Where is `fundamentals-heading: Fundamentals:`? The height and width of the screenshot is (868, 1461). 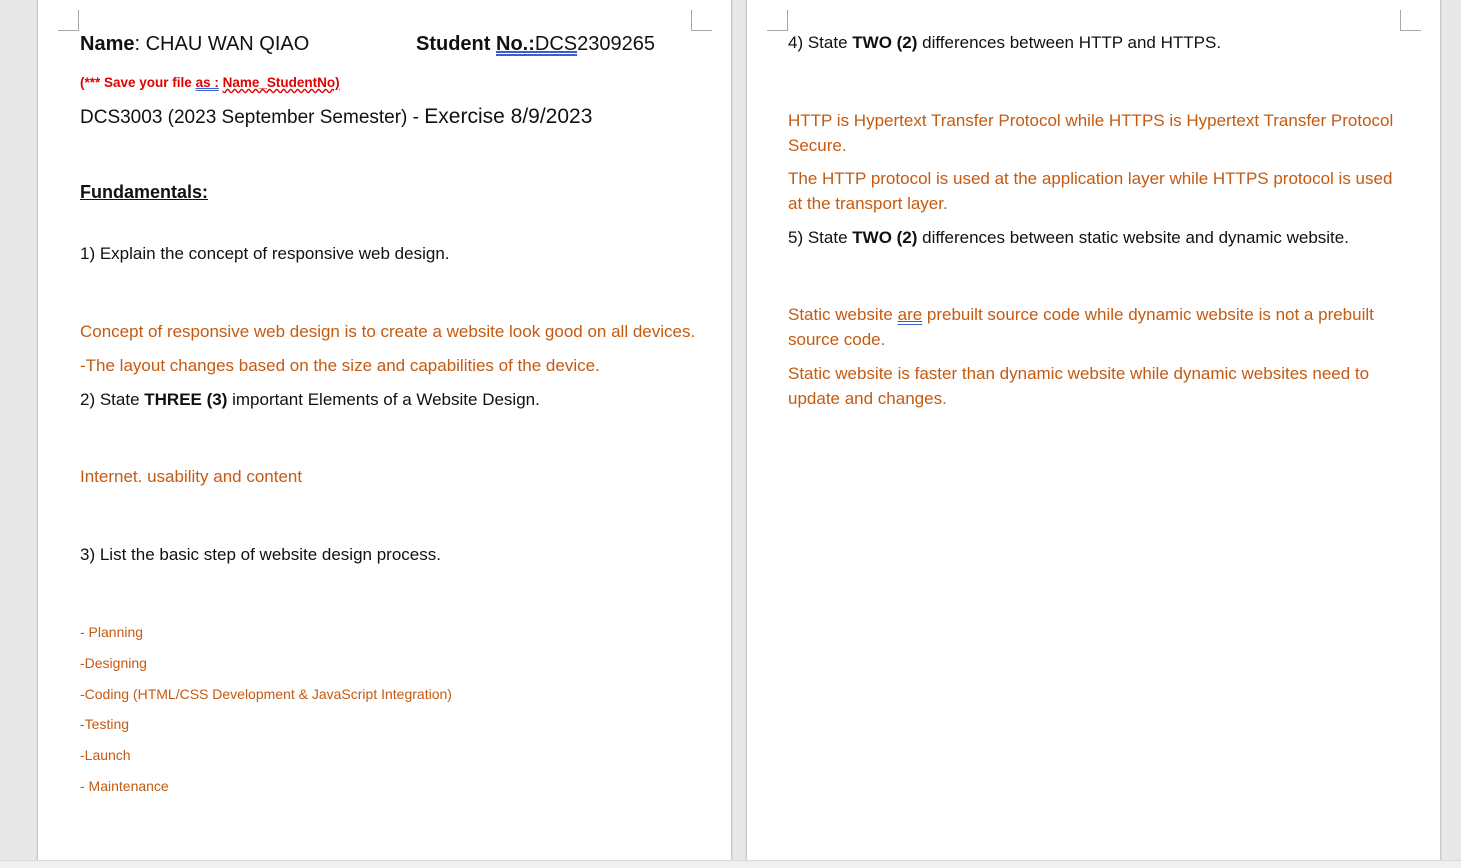 fundamentals-heading: Fundamentals: is located at coordinates (144, 192).